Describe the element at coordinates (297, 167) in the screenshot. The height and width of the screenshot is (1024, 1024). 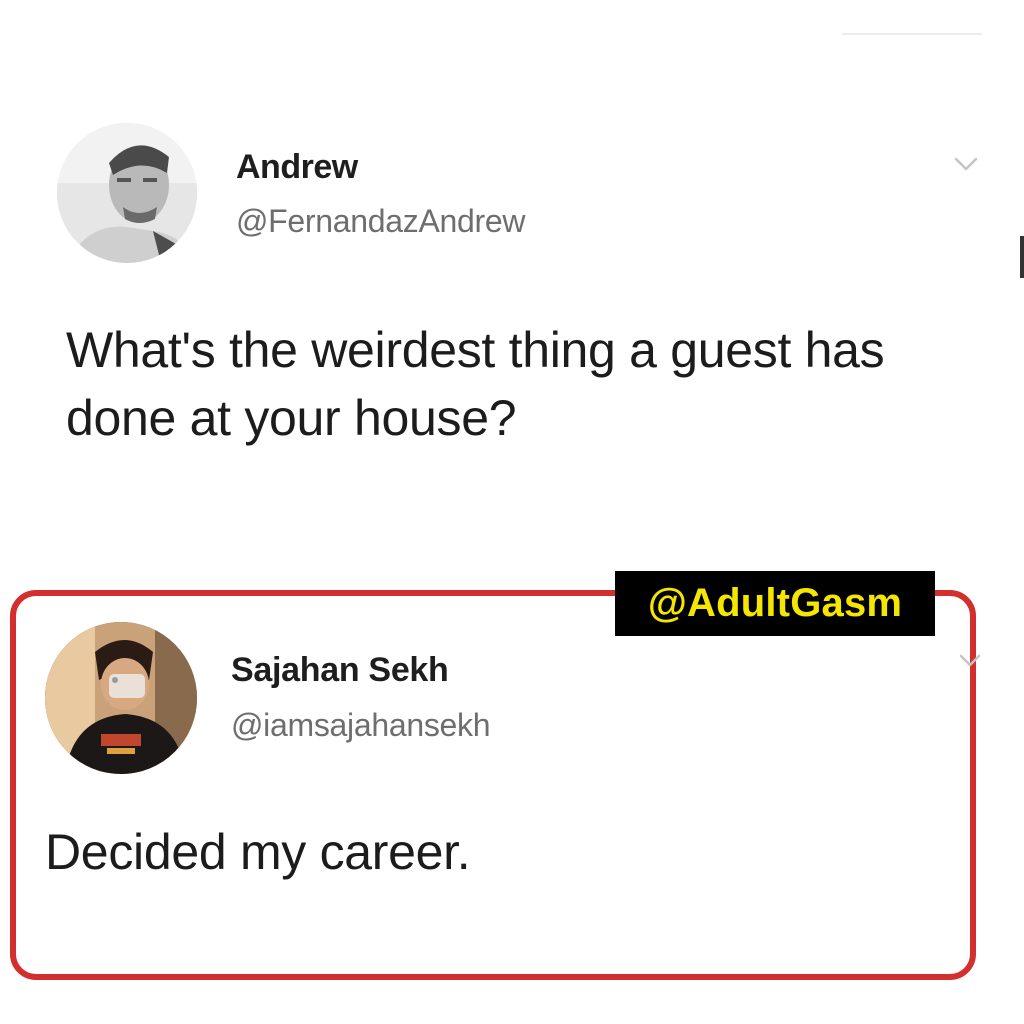
I see `andrew-display-name: Andrew` at that location.